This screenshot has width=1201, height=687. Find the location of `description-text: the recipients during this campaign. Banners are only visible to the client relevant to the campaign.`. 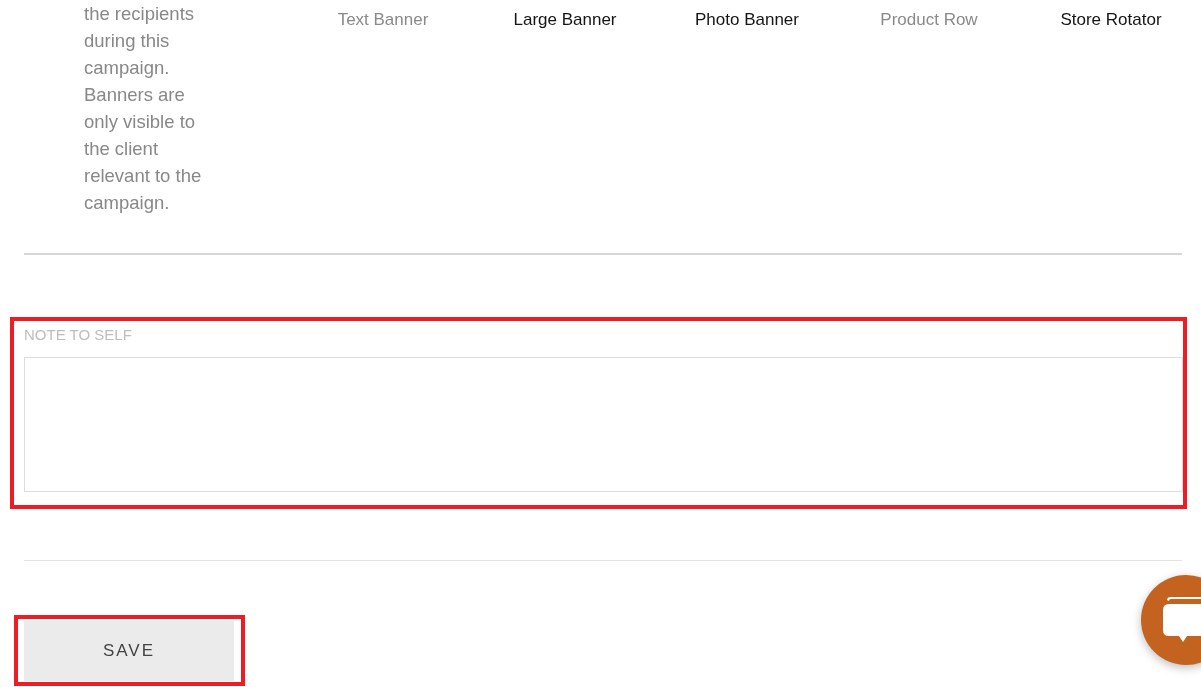

description-text: the recipients during this campaign. Banners are only visible to the client relevant to the campaign. is located at coordinates (143, 108).